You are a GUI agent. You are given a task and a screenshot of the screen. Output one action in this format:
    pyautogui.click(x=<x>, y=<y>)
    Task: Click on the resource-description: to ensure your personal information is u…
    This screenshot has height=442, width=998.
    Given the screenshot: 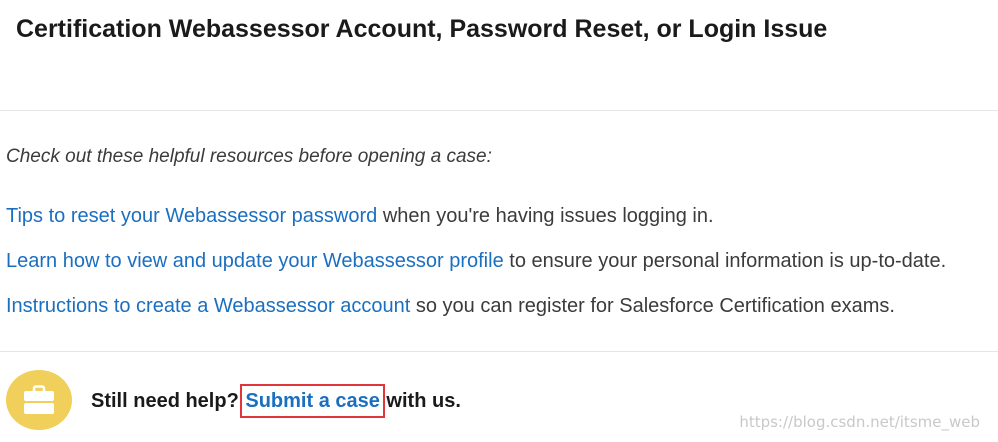 What is the action you would take?
    pyautogui.click(x=725, y=261)
    